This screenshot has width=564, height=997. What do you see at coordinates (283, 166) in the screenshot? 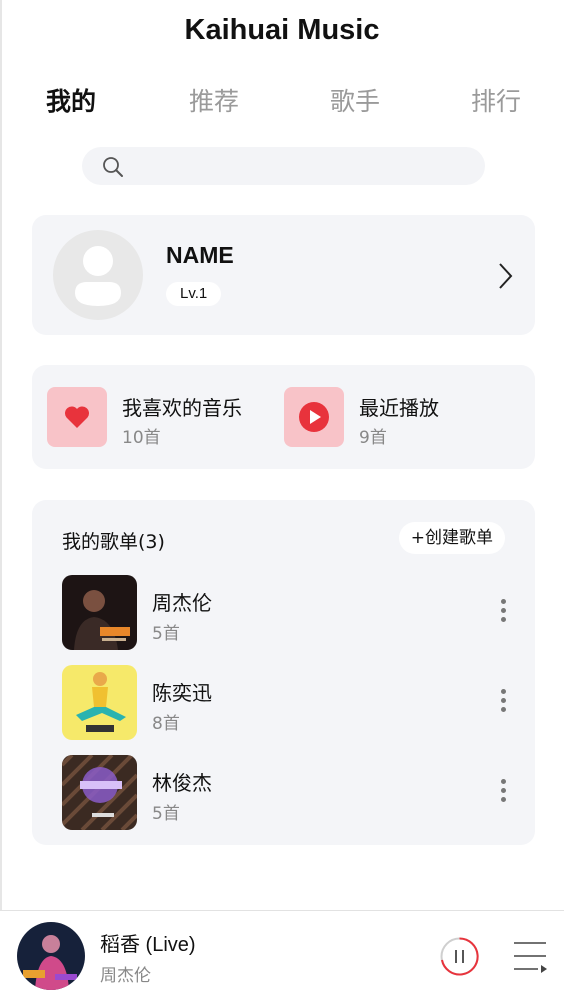
I see `search-input` at bounding box center [283, 166].